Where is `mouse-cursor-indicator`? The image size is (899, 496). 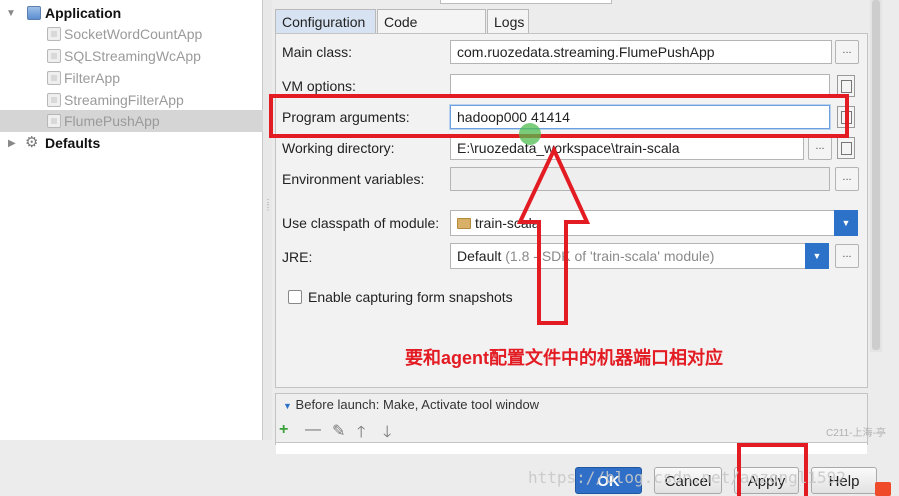 mouse-cursor-indicator is located at coordinates (530, 134).